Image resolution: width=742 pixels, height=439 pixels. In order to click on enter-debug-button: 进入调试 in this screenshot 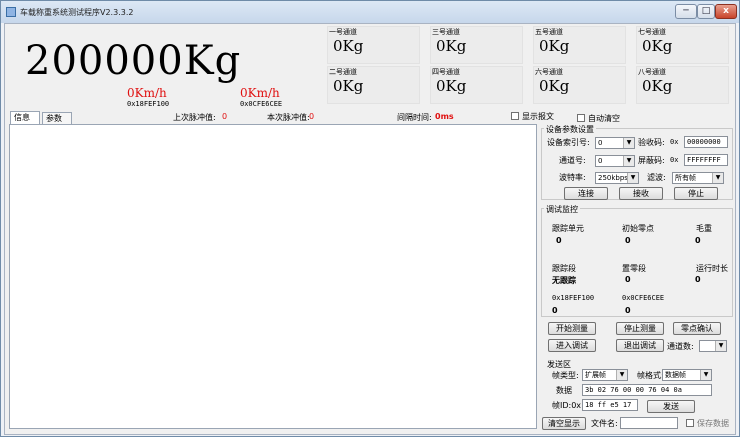, I will do `click(572, 345)`.